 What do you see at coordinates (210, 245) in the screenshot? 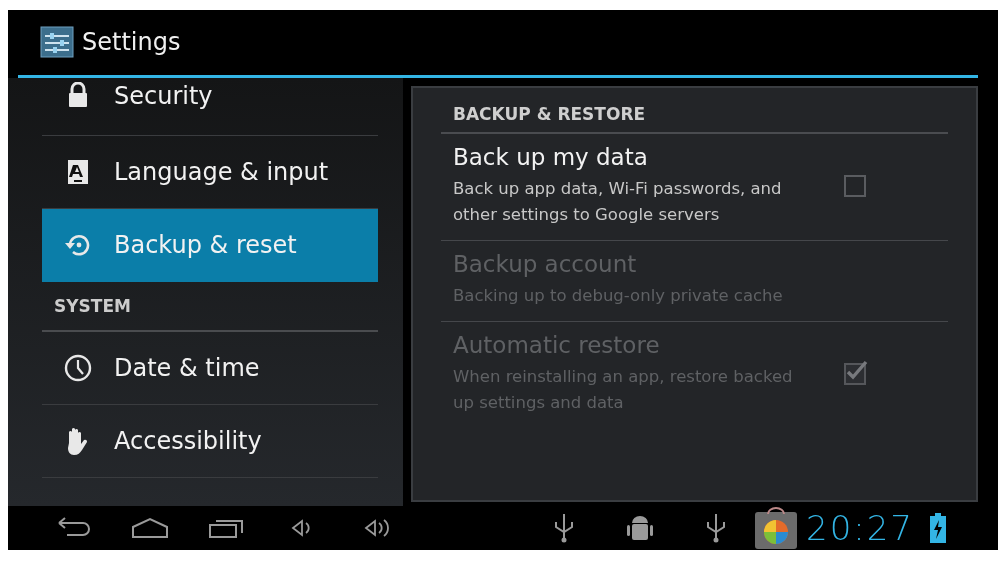
I see `settings-item: Backup & reset` at bounding box center [210, 245].